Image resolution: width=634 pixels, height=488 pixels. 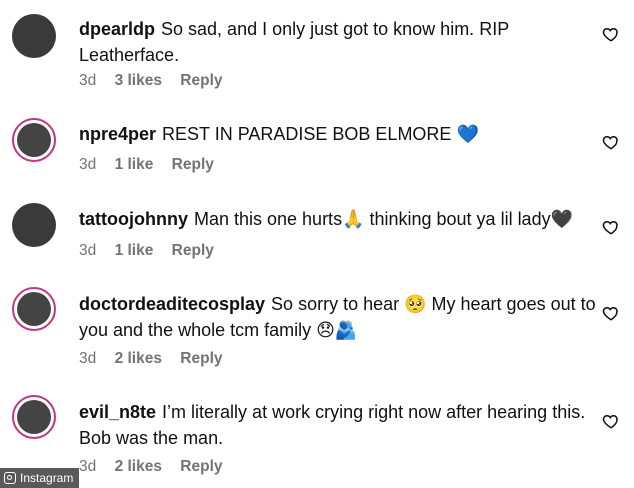 I want to click on instagram-watermark: Instagram, so click(x=40, y=478).